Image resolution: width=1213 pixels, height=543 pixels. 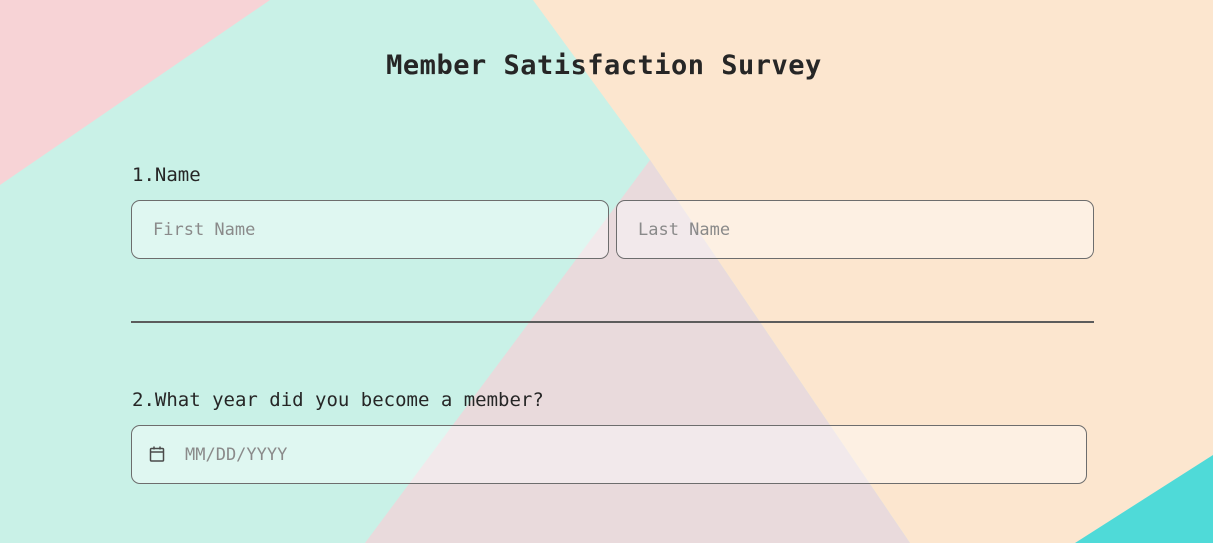 I want to click on member-since-date-input, so click(x=609, y=454).